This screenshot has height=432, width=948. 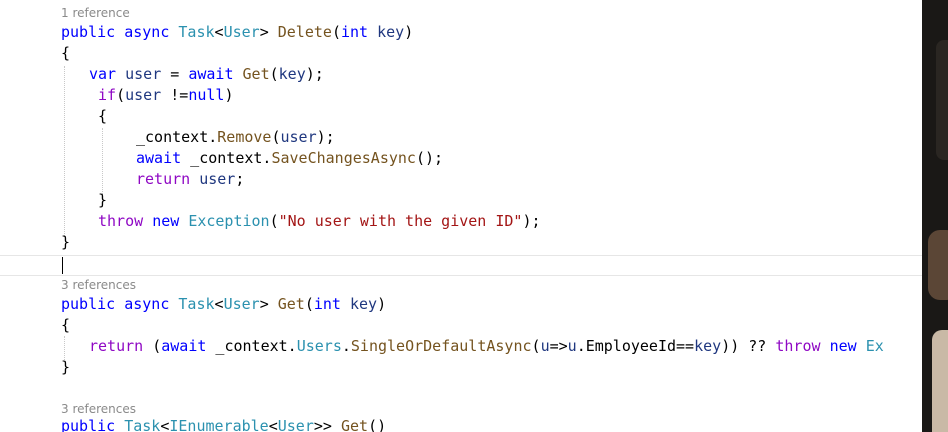 I want to click on code-line-save-changes: await _context.SaveChangesAsync();, so click(x=290, y=158).